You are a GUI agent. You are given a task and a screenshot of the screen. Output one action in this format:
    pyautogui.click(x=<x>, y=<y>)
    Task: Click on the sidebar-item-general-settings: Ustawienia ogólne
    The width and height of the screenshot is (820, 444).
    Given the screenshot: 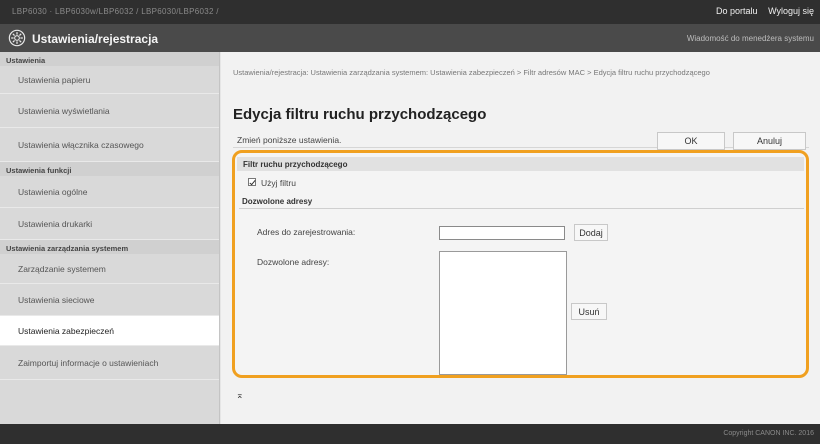 What is the action you would take?
    pyautogui.click(x=109, y=192)
    